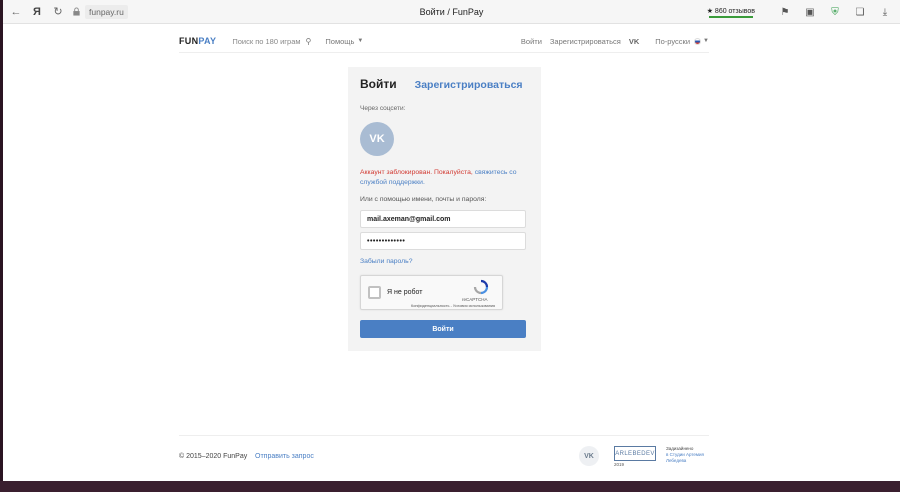 The image size is (900, 492). Describe the element at coordinates (386, 261) in the screenshot. I see `forgot-password-link: Забыли пароль?` at that location.